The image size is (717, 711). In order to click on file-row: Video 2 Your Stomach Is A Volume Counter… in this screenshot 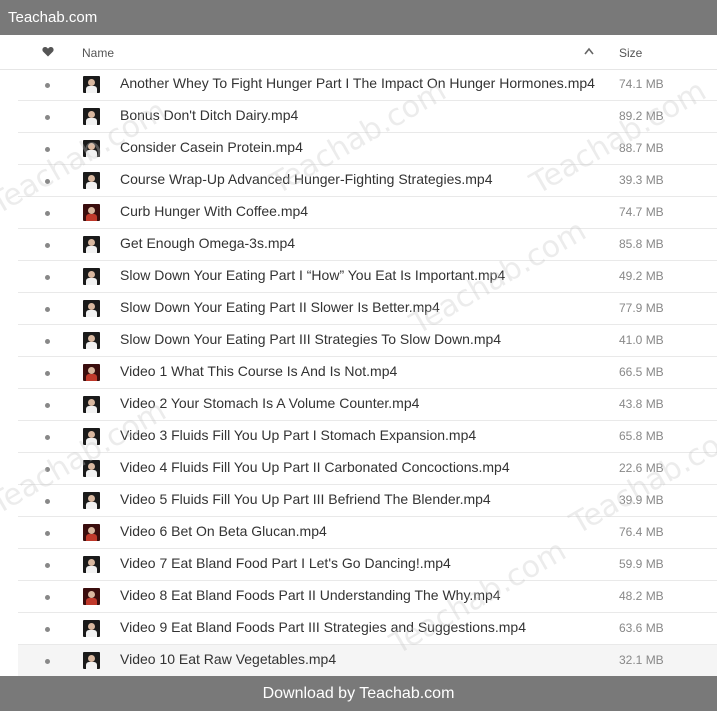, I will do `click(367, 405)`.